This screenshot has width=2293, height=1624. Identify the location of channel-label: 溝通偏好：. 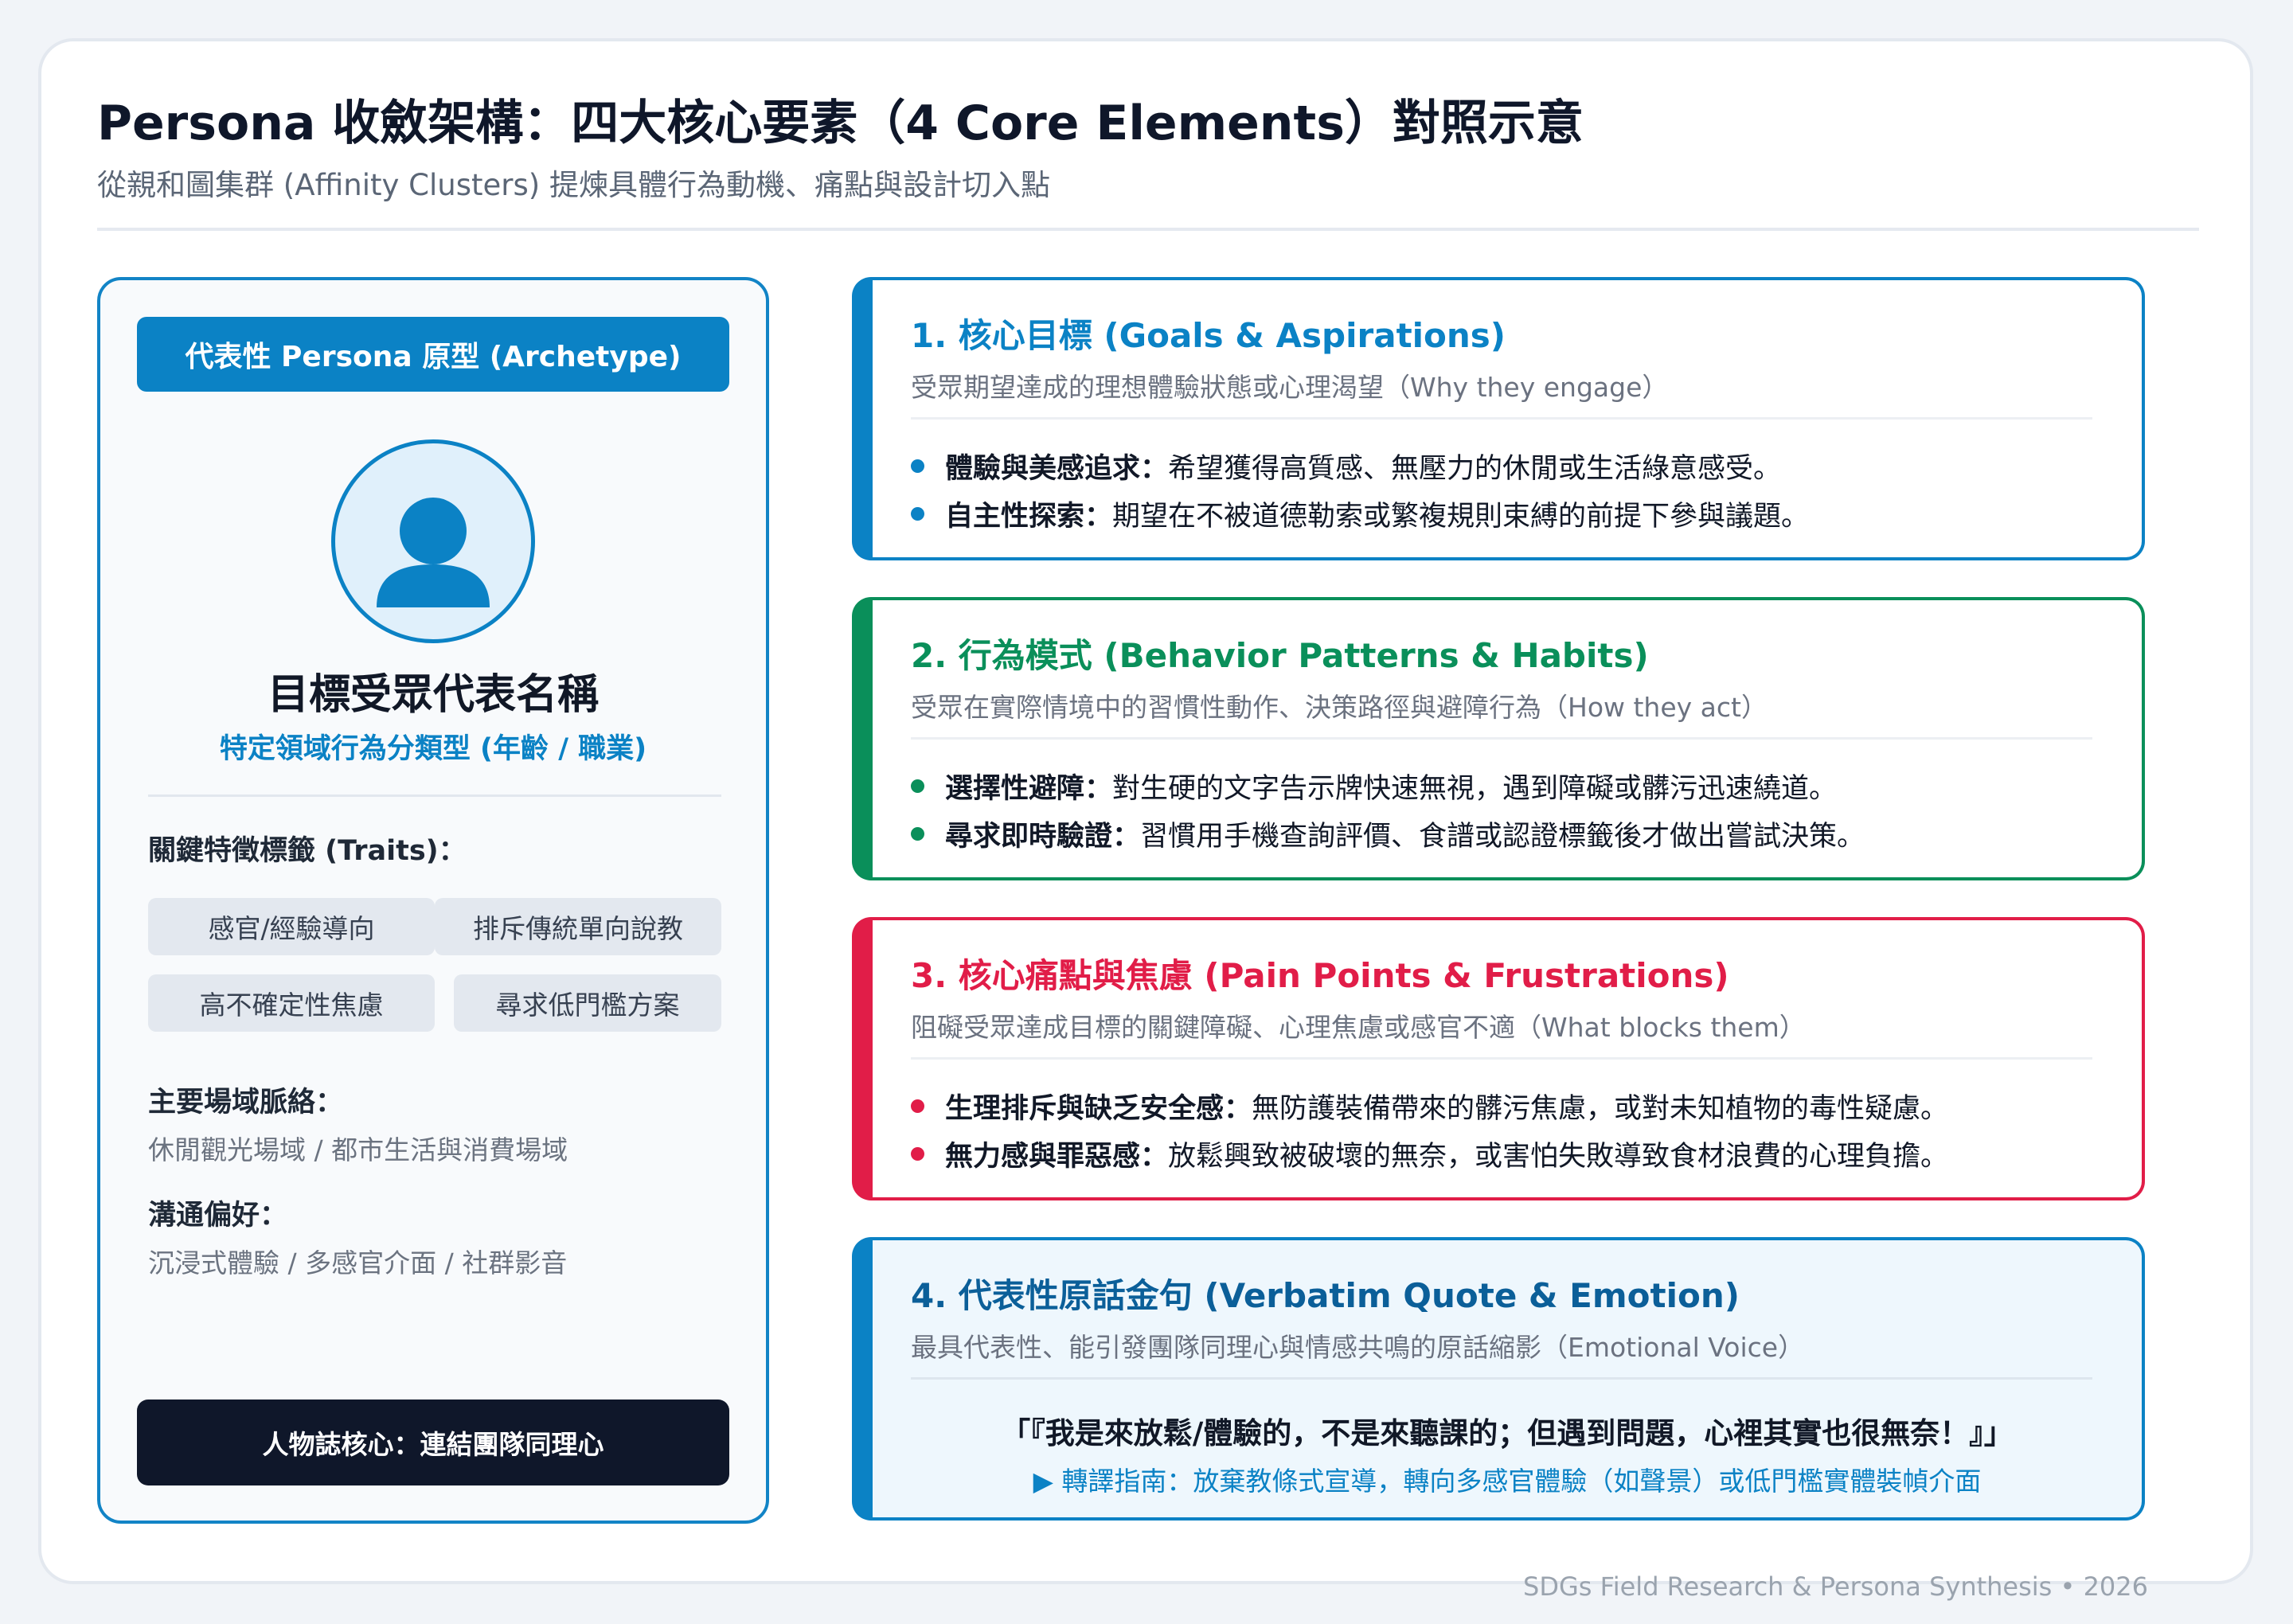
(218, 1216).